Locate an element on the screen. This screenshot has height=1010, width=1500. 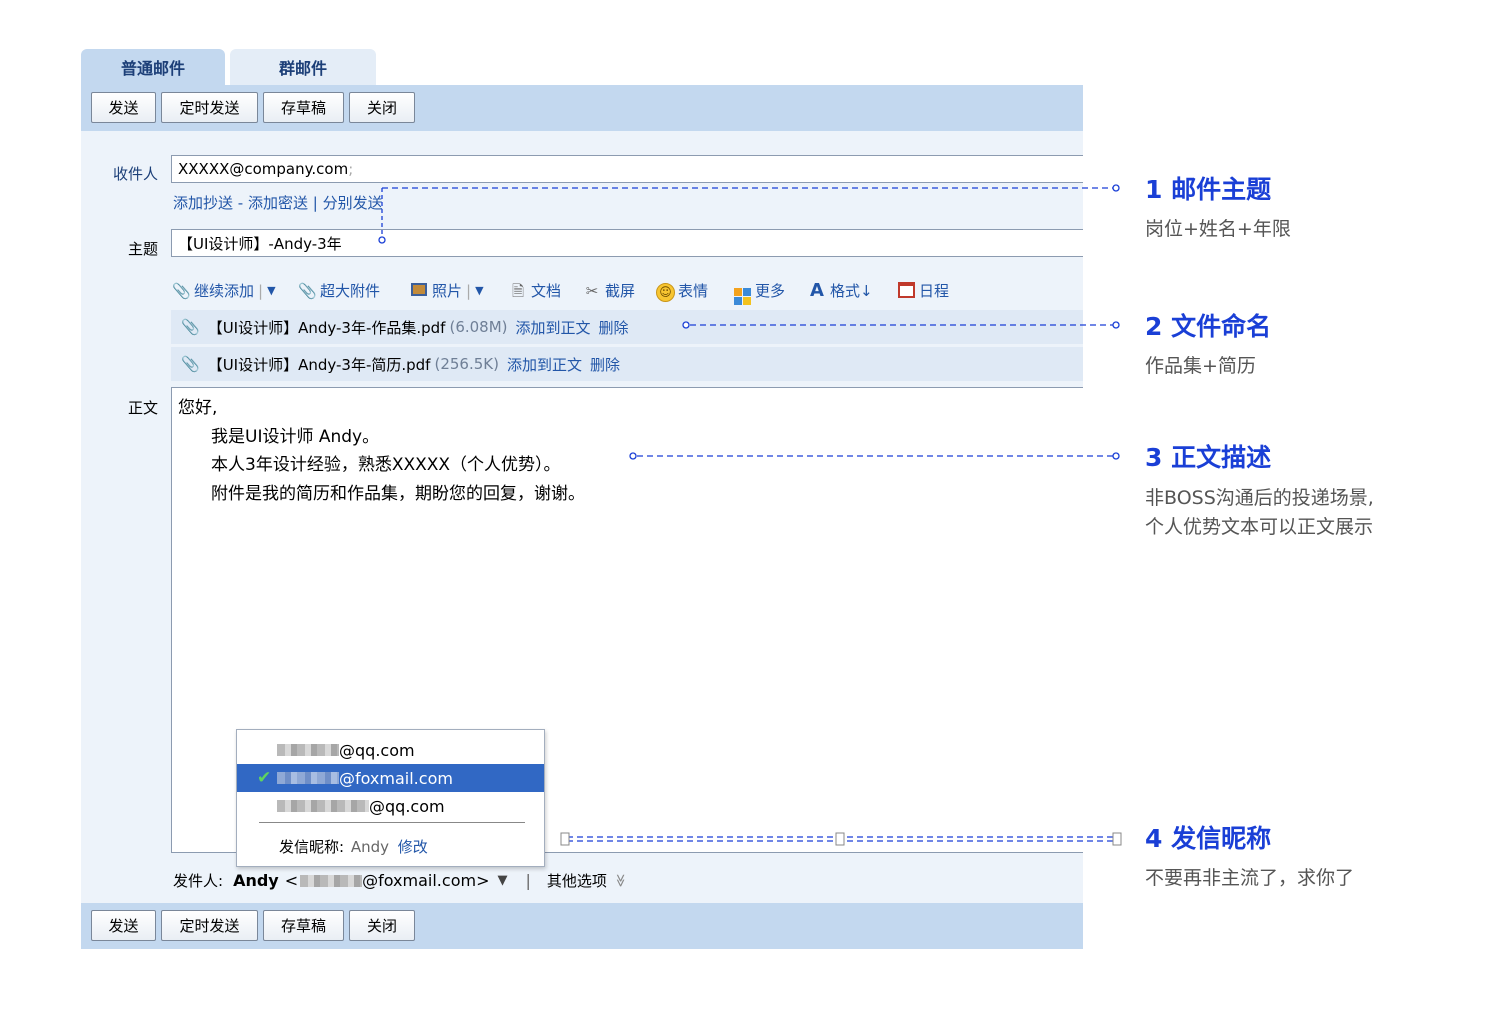
annotation-desc: 作品集+简历 is located at coordinates (1200, 366).